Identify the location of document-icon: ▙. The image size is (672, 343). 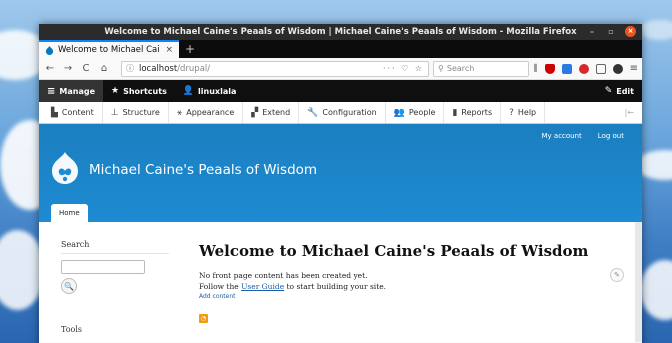
(54, 112).